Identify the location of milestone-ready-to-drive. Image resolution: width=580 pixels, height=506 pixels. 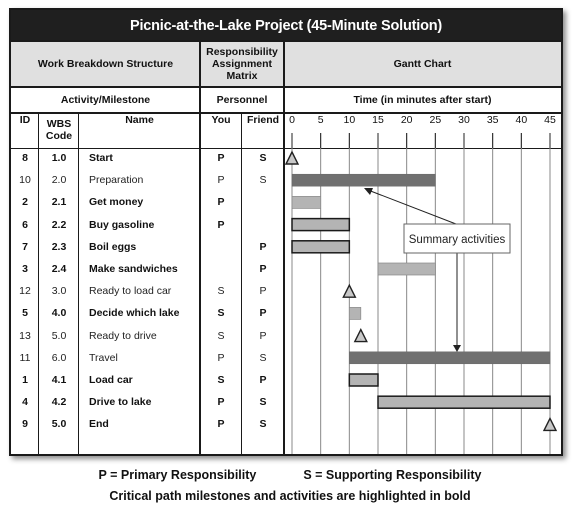
(360, 335).